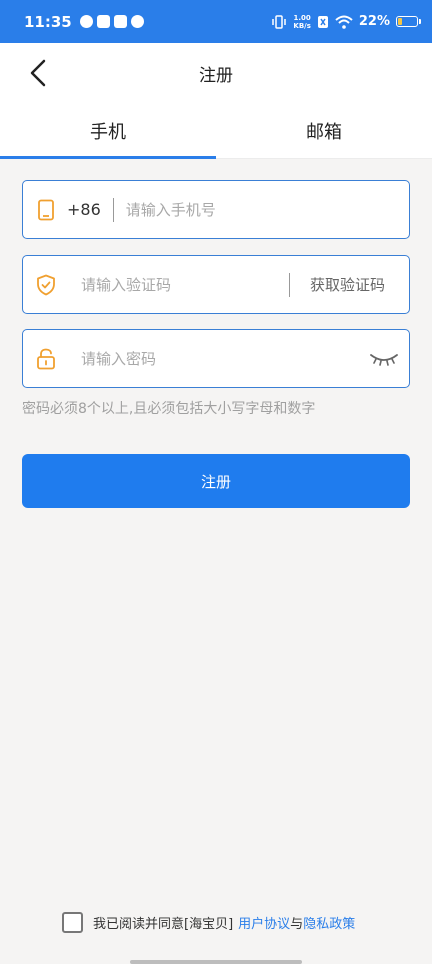 This screenshot has width=432, height=964. Describe the element at coordinates (400, 21) in the screenshot. I see `battery-fill` at that location.